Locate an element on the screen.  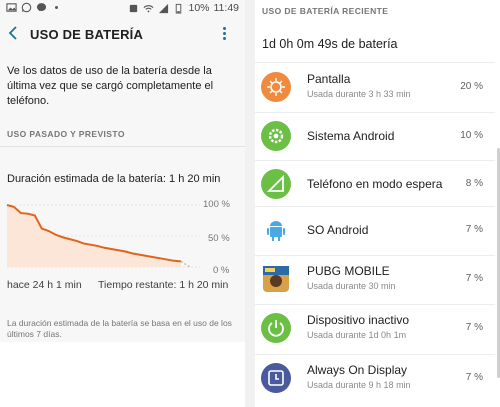
more-options-icon is located at coordinates (224, 34).